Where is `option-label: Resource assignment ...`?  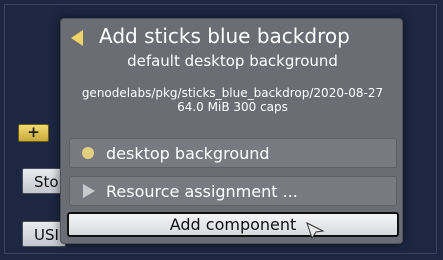 option-label: Resource assignment ... is located at coordinates (202, 191).